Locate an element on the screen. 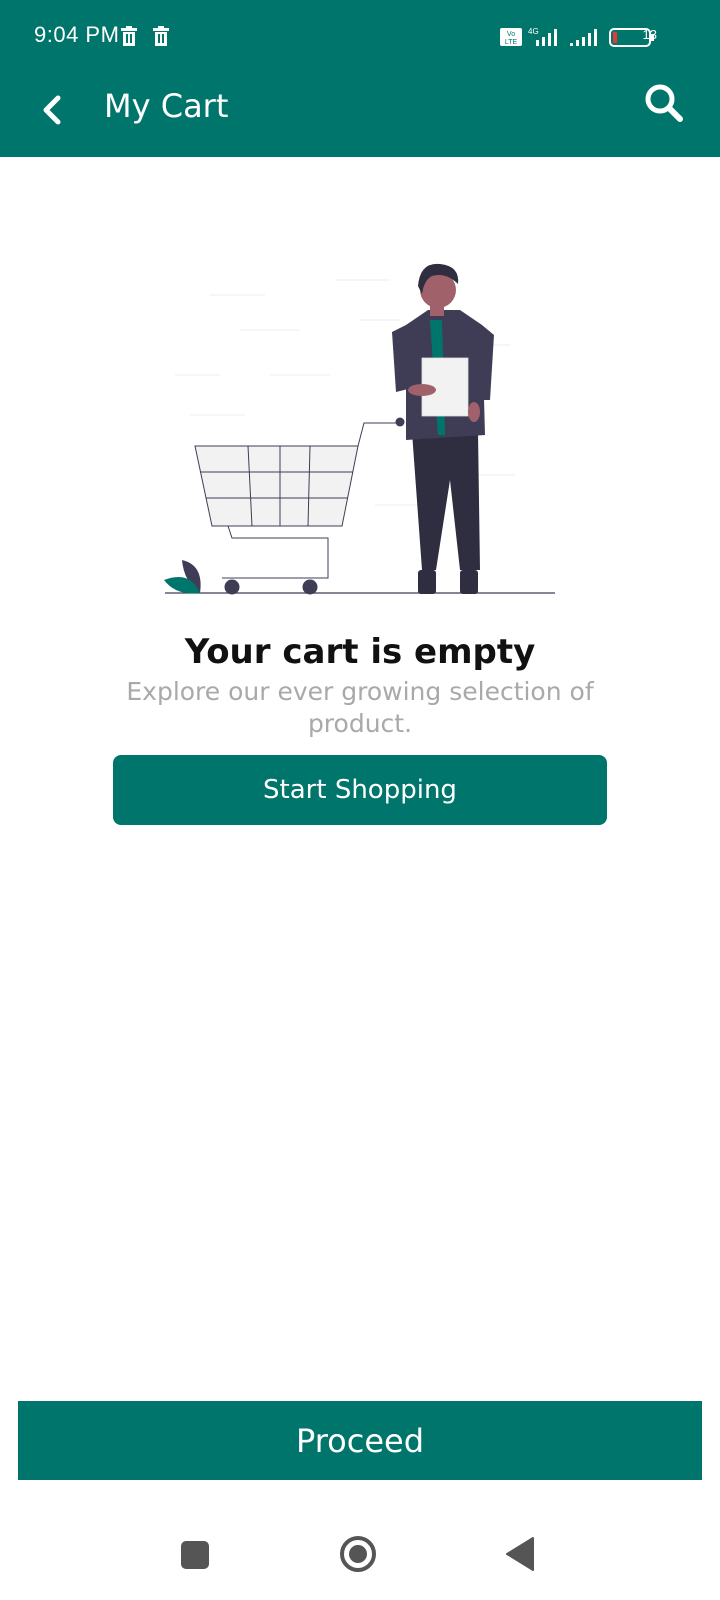  volte-icon: Vo LTE is located at coordinates (511, 37).